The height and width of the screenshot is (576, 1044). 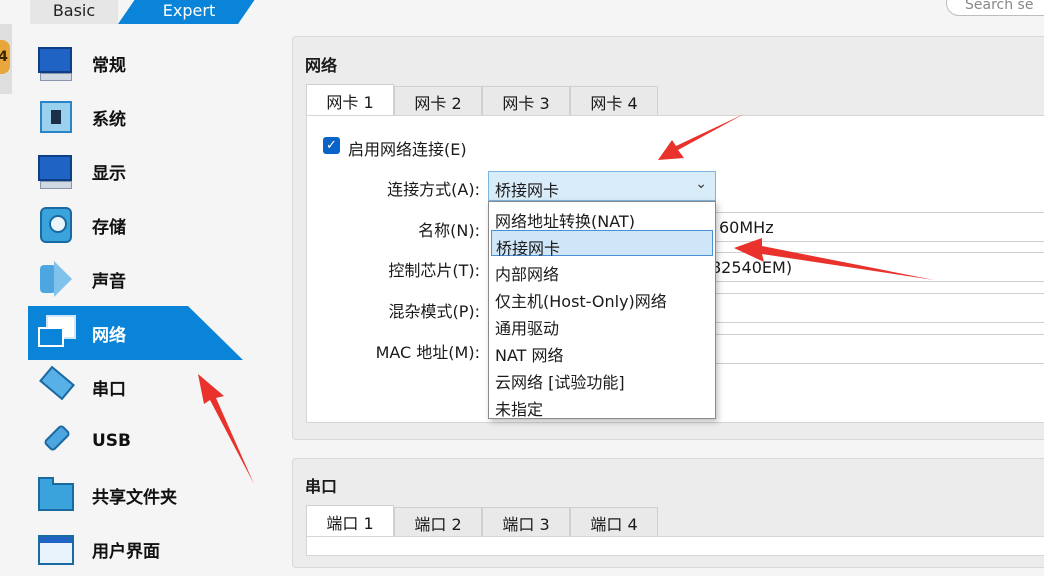 I want to click on user-interface-icon, so click(x=56, y=549).